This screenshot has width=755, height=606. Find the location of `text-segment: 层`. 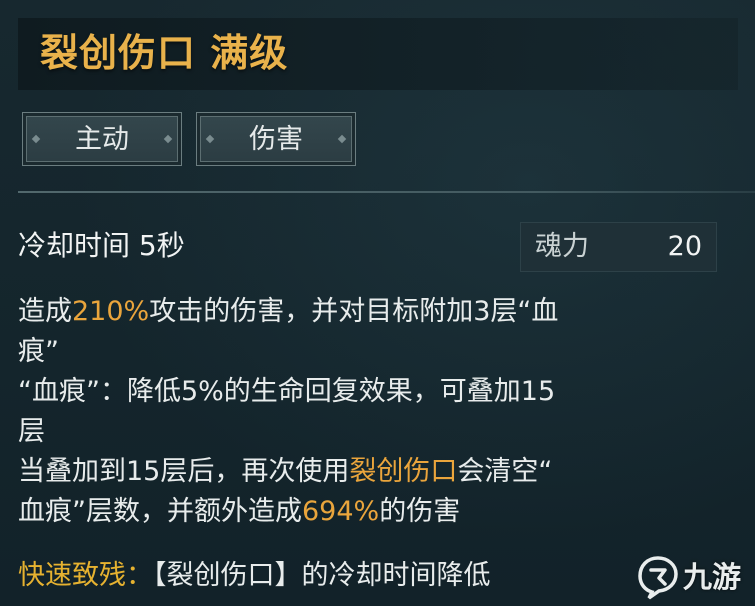

text-segment: 层 is located at coordinates (31, 431).